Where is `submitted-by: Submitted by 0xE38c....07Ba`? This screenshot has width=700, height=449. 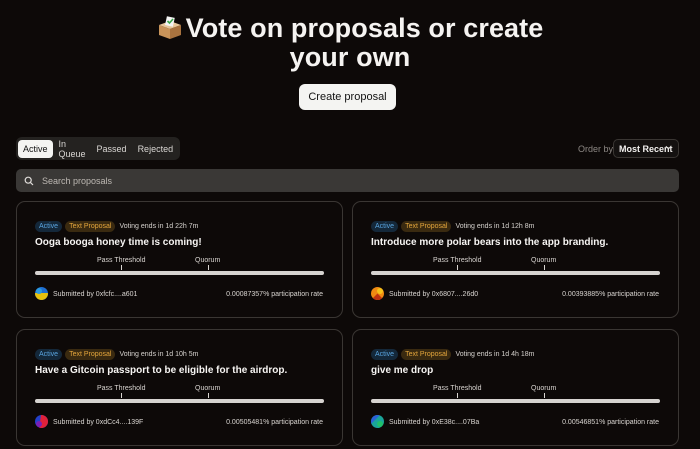
submitted-by: Submitted by 0xE38c....07Ba is located at coordinates (434, 422).